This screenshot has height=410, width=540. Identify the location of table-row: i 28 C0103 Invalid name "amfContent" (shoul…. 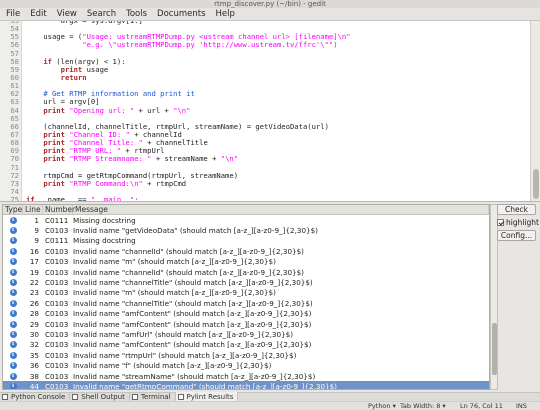
(246, 314).